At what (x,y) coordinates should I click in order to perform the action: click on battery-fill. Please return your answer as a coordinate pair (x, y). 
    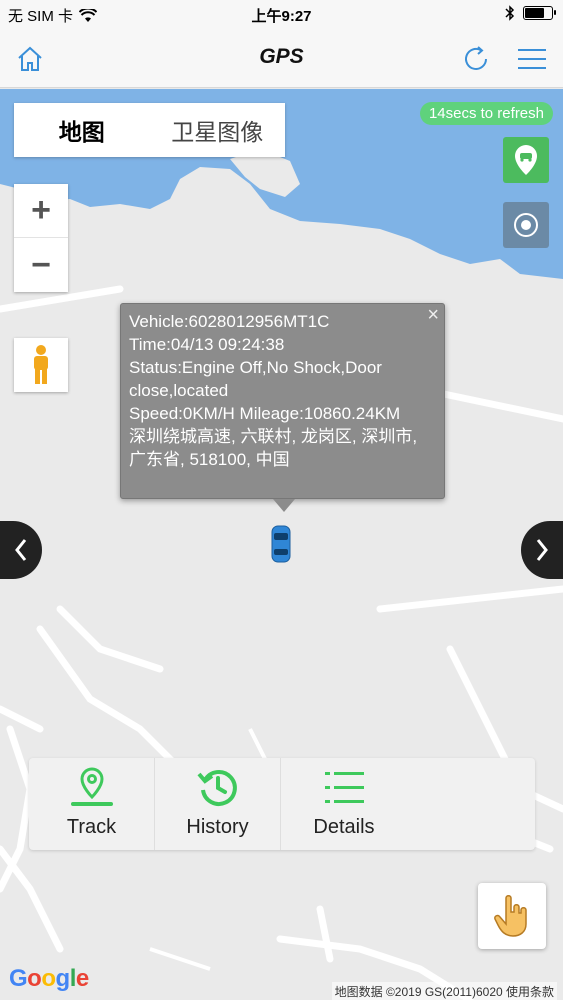
    Looking at the image, I should click on (534, 13).